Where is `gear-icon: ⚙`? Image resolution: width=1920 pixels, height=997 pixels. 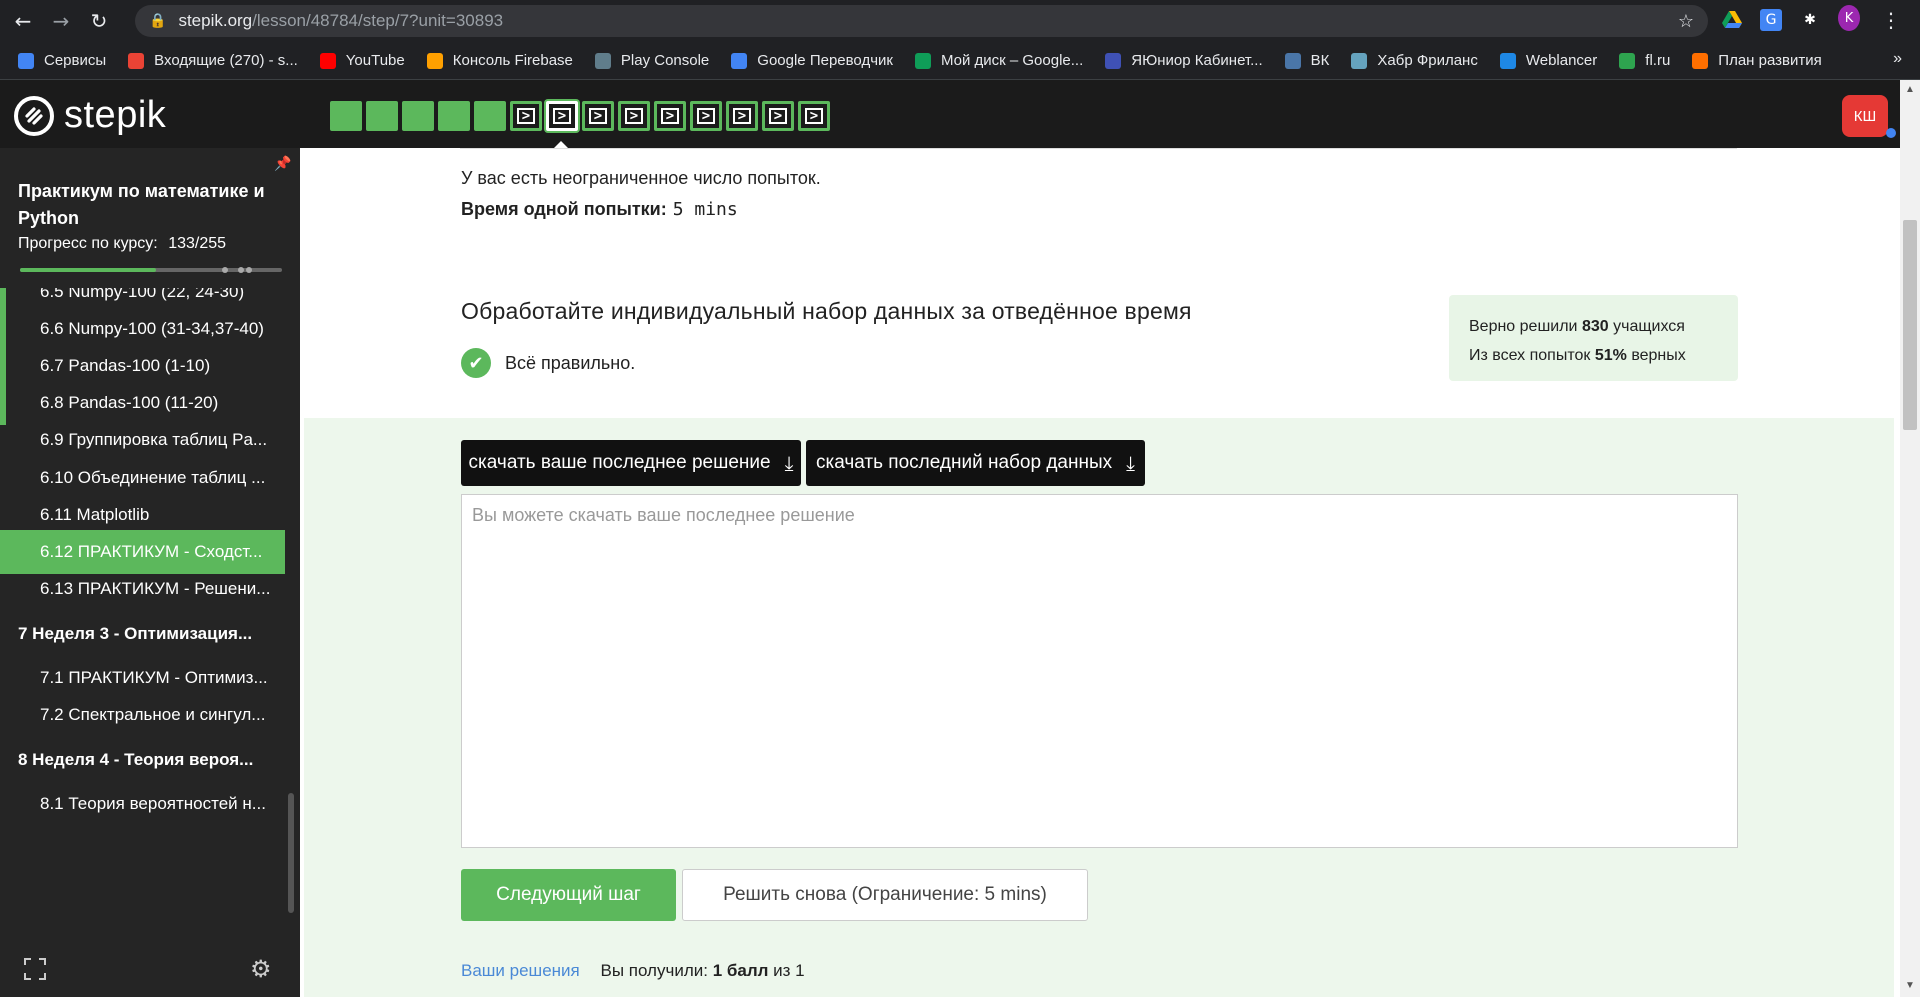
gear-icon: ⚙ is located at coordinates (261, 969).